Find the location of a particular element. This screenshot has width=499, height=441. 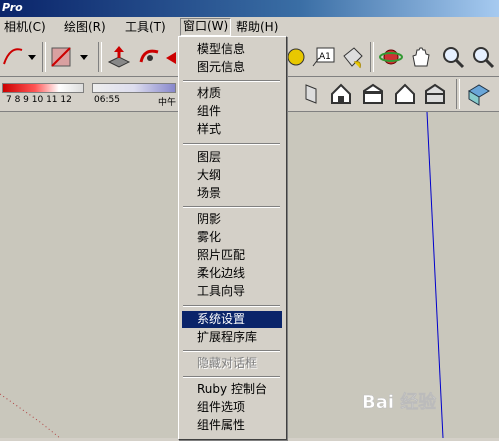

shadow-time-label: 06:55 is located at coordinates (107, 100).